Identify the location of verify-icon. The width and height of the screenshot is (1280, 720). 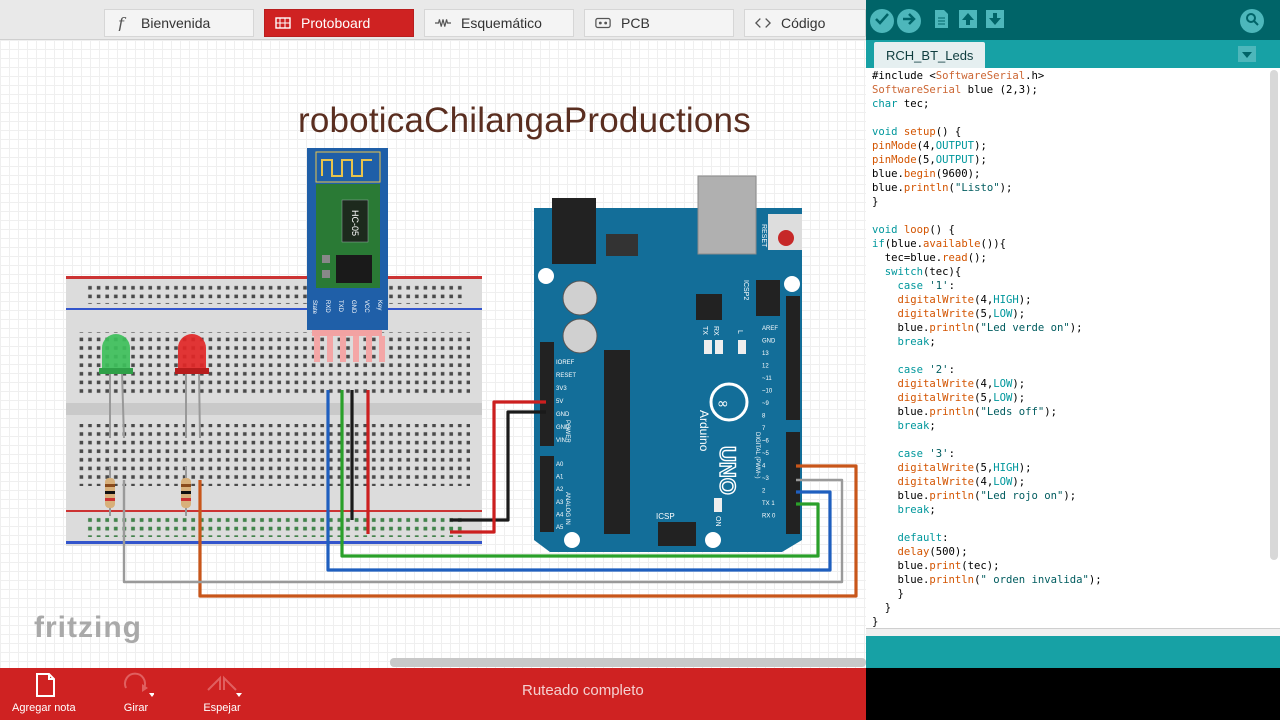
(882, 21).